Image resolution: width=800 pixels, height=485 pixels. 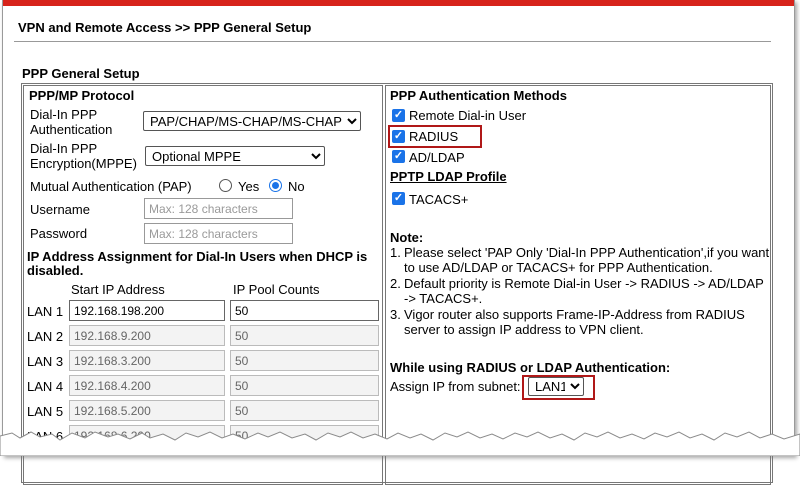 I want to click on mutual-auth-no-label: No, so click(x=296, y=186).